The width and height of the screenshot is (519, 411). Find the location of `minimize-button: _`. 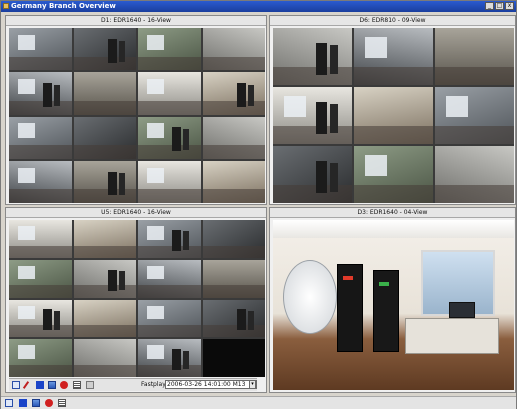

minimize-button: _ is located at coordinates (489, 6).